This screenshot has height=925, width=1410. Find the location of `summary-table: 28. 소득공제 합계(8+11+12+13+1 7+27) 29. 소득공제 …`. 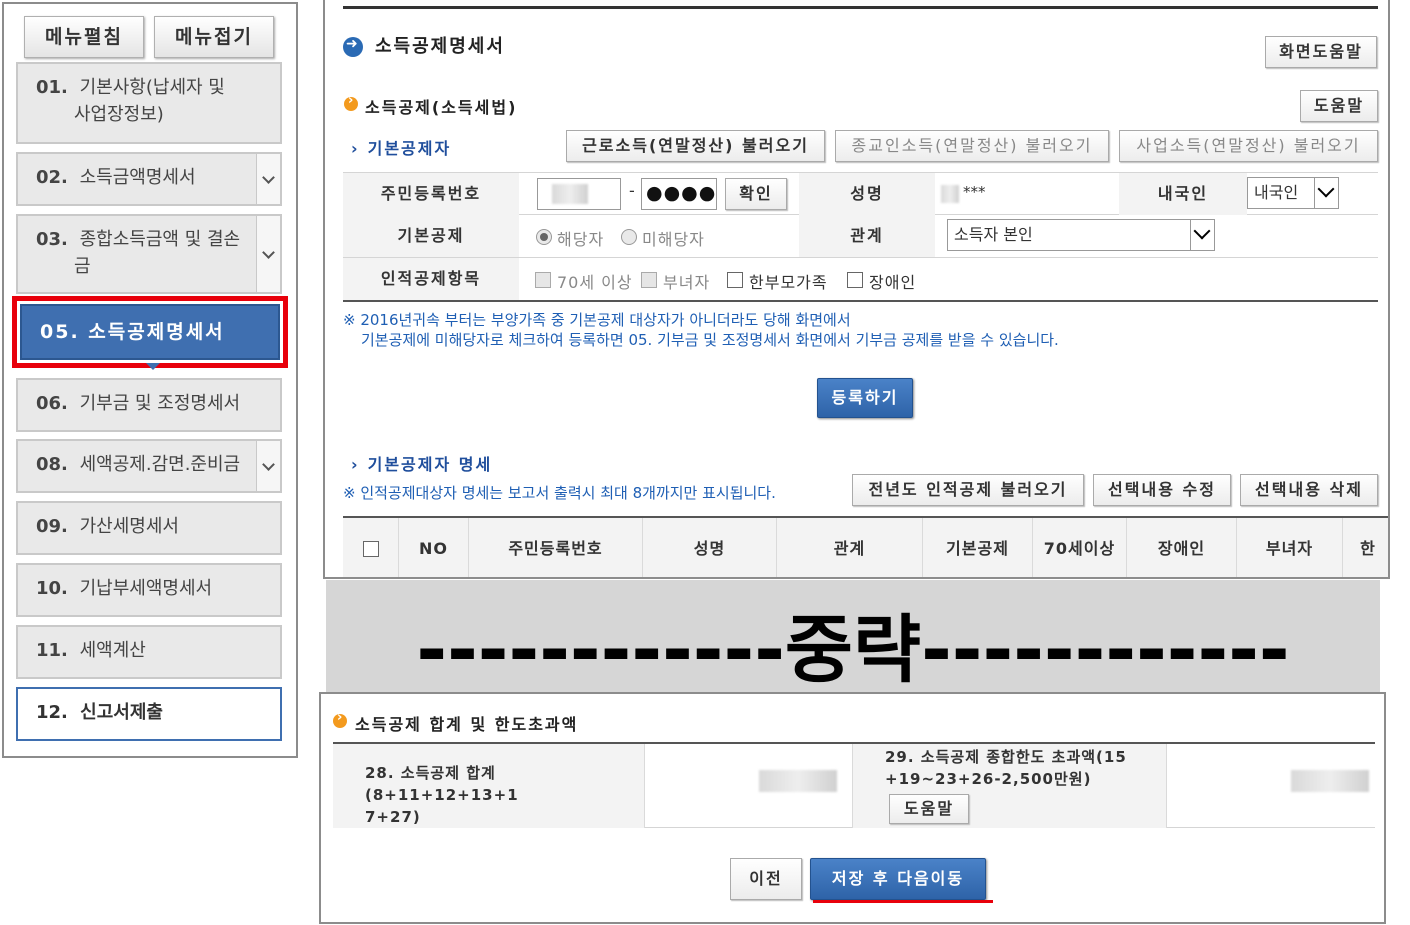

summary-table: 28. 소득공제 합계(8+11+12+13+1 7+27) 29. 소득공제 … is located at coordinates (854, 785).